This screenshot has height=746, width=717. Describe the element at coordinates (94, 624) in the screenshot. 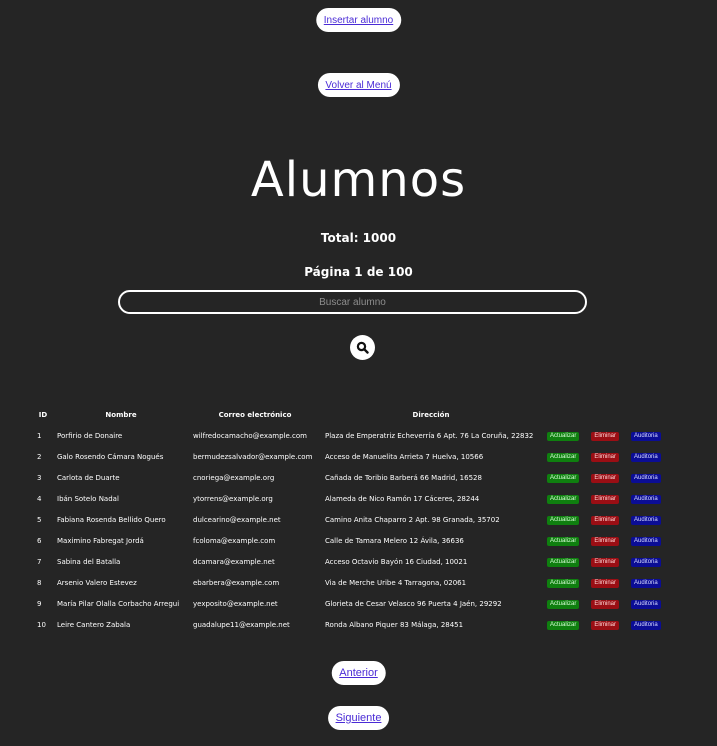

I see `cell-nombre: Leire Cantero Zabala` at that location.